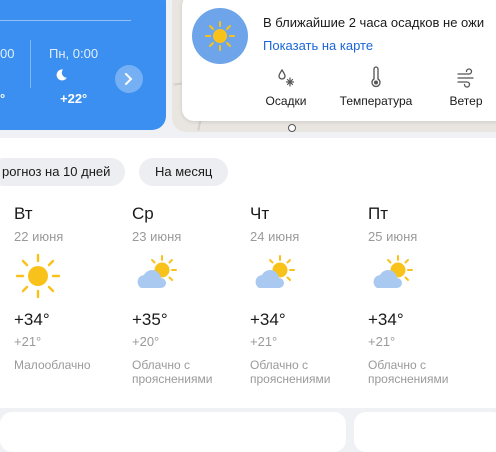  Describe the element at coordinates (275, 236) in the screenshot. I see `day-date: 24 июня` at that location.